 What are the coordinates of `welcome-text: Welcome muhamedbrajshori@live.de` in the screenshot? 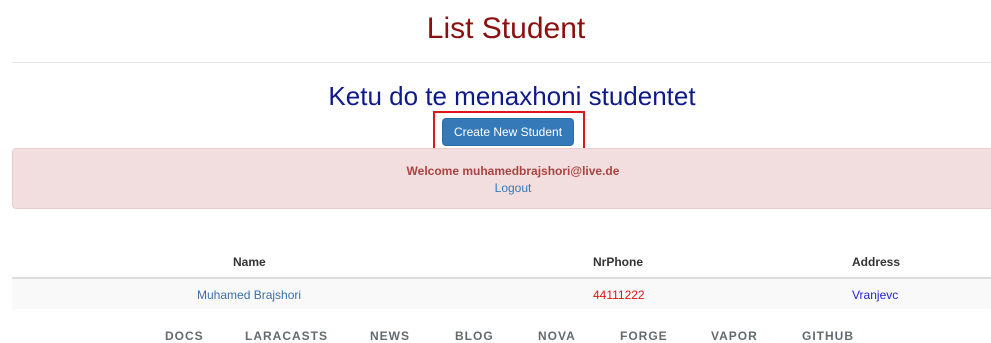 It's located at (513, 171).